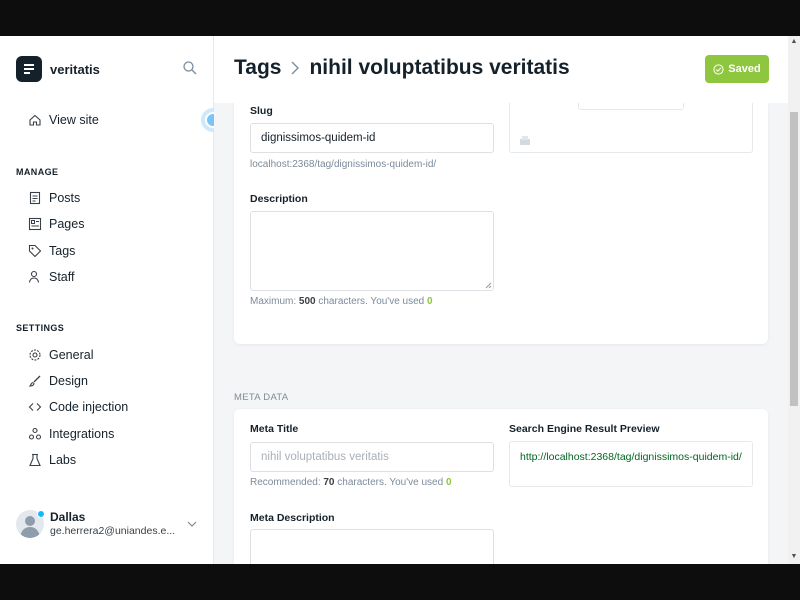 The width and height of the screenshot is (800, 600). Describe the element at coordinates (68, 381) in the screenshot. I see `sidebar-item-label: Design` at that location.